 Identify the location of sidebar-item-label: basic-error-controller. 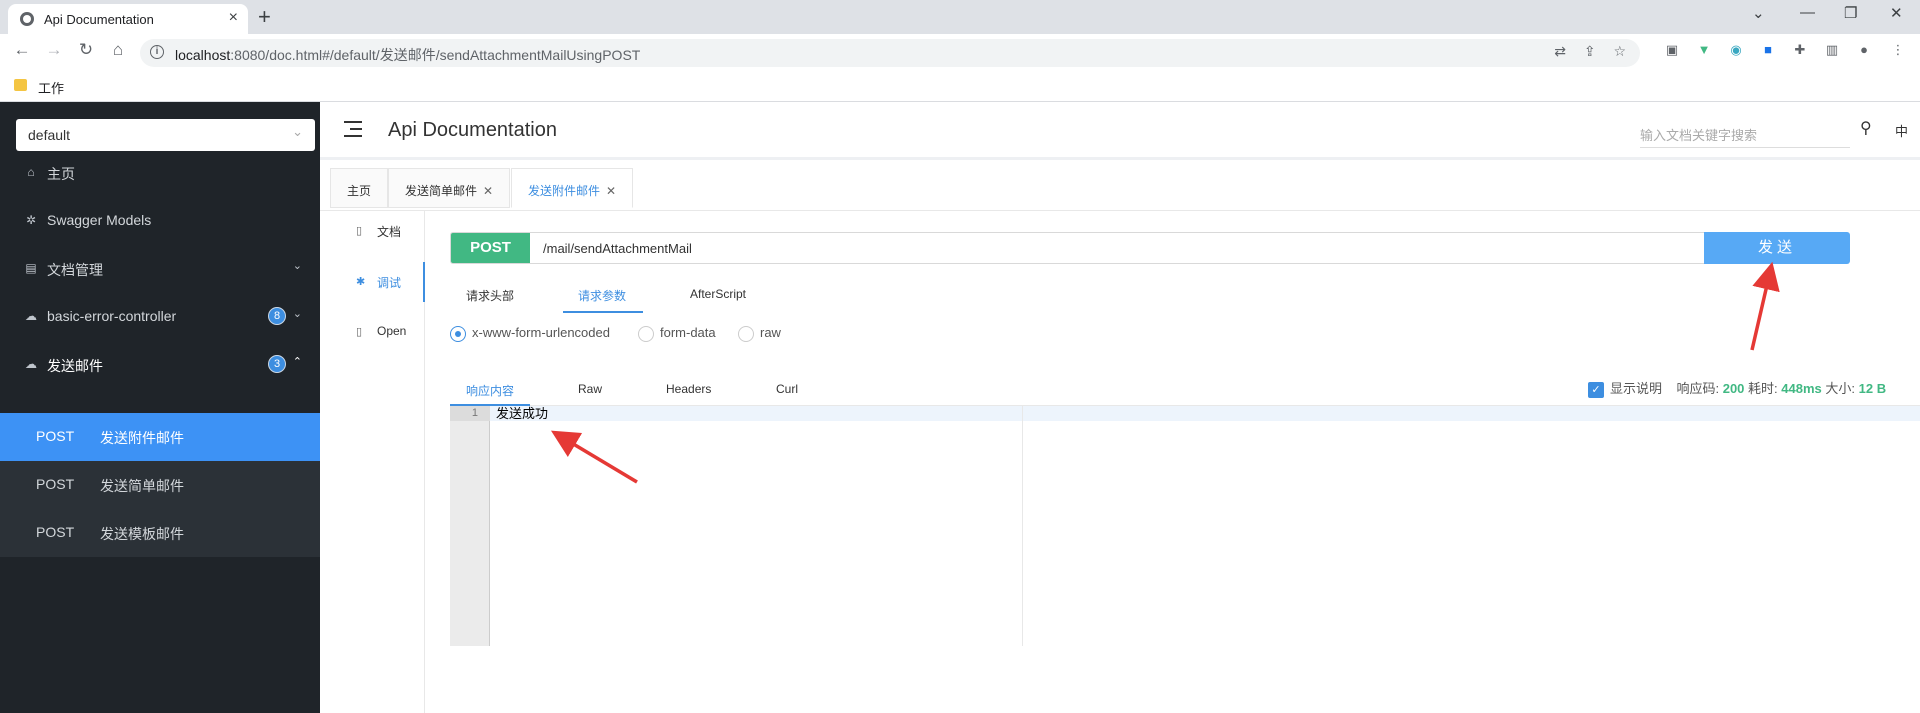
(112, 316).